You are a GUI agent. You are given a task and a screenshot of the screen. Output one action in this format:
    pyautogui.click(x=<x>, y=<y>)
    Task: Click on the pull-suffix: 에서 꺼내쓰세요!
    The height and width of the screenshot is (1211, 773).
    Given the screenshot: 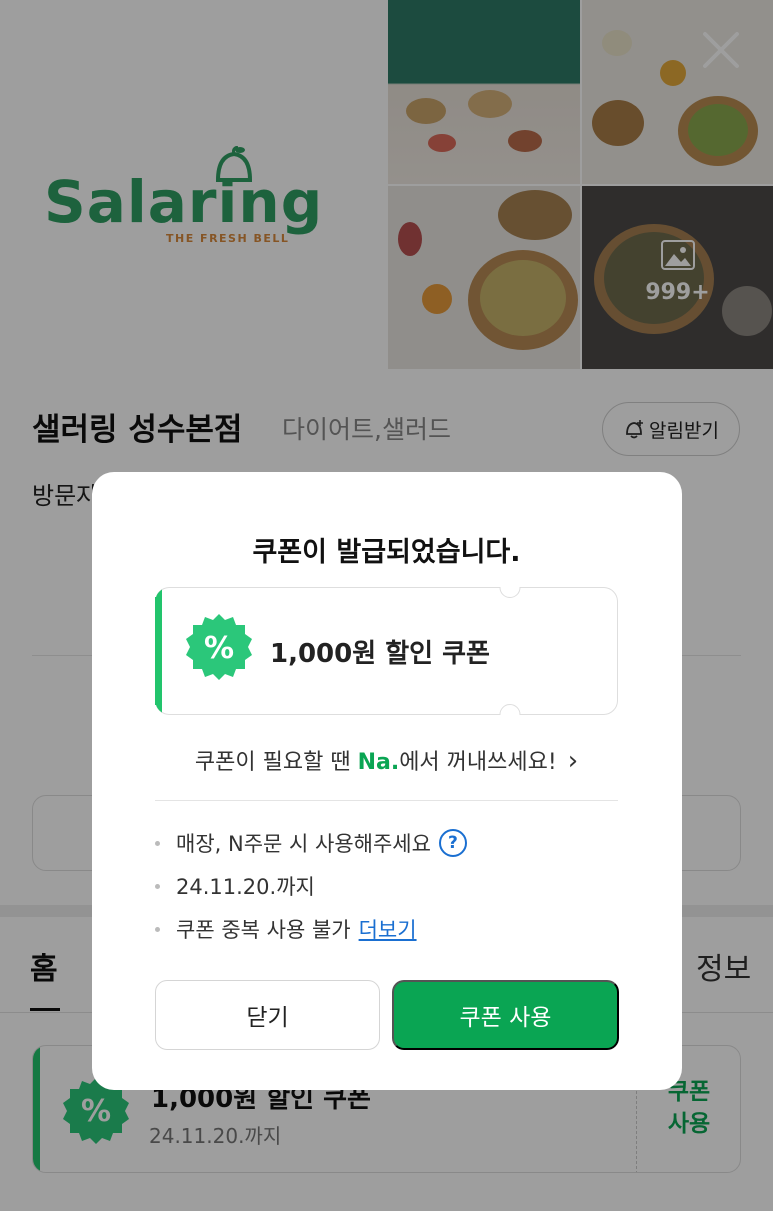 What is the action you would take?
    pyautogui.click(x=478, y=762)
    